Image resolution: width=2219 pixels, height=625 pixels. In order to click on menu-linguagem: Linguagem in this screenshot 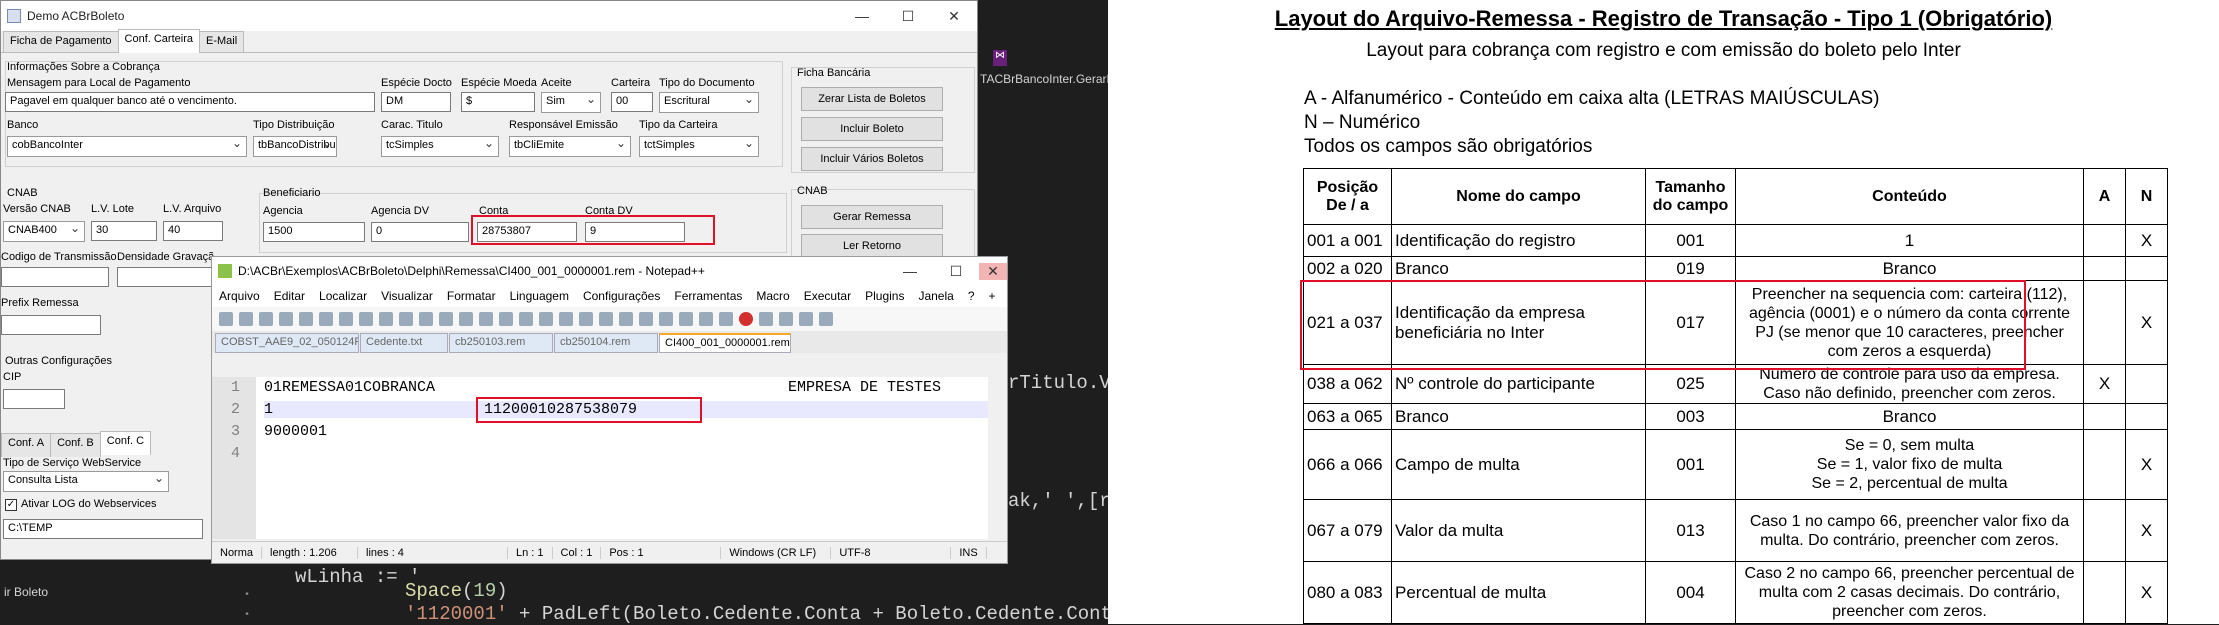, I will do `click(539, 296)`.